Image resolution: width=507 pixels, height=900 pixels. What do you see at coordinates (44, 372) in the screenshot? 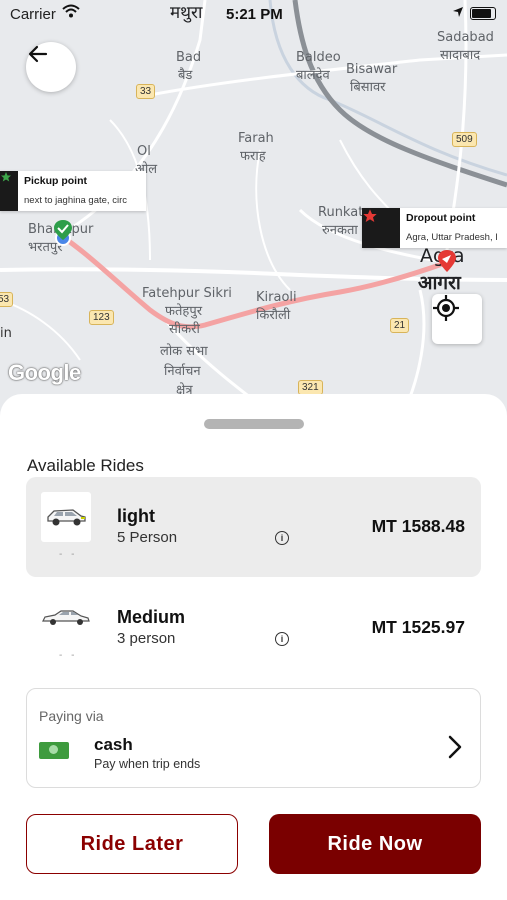
I see `google-attribution: Google` at bounding box center [44, 372].